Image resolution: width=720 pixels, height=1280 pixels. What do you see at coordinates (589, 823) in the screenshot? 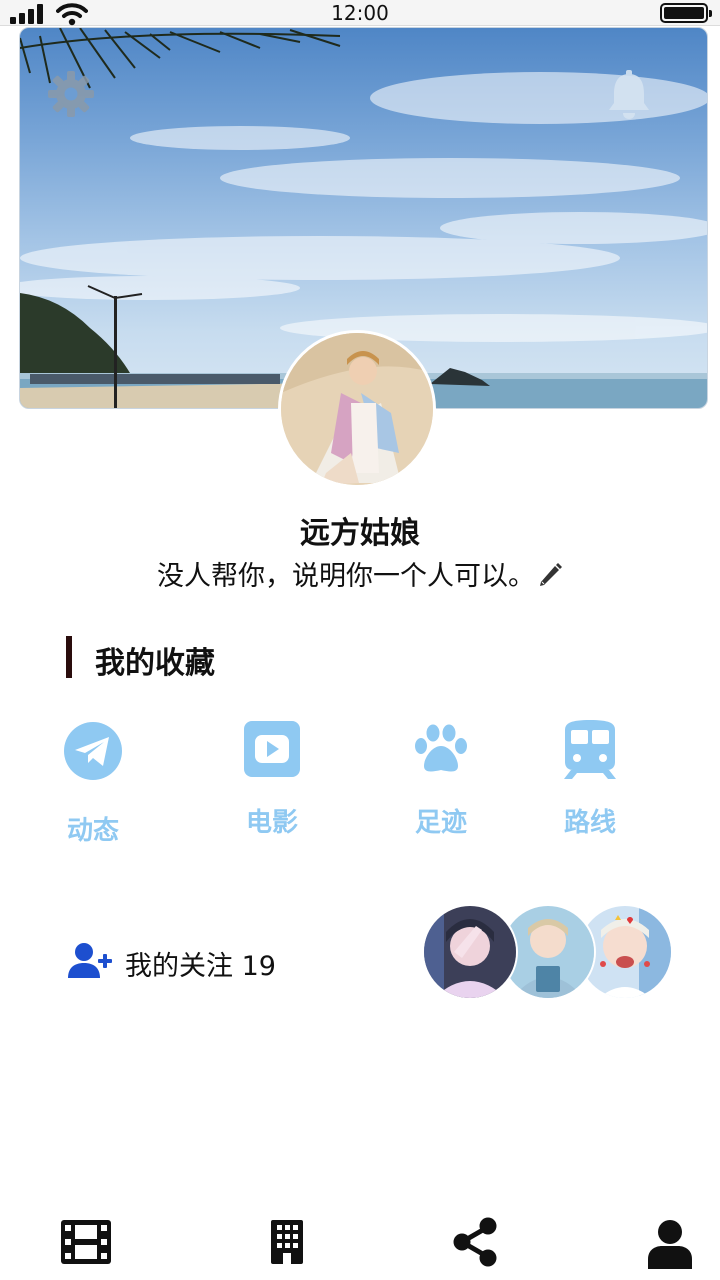
I see `favorite-label: 路线` at bounding box center [589, 823].